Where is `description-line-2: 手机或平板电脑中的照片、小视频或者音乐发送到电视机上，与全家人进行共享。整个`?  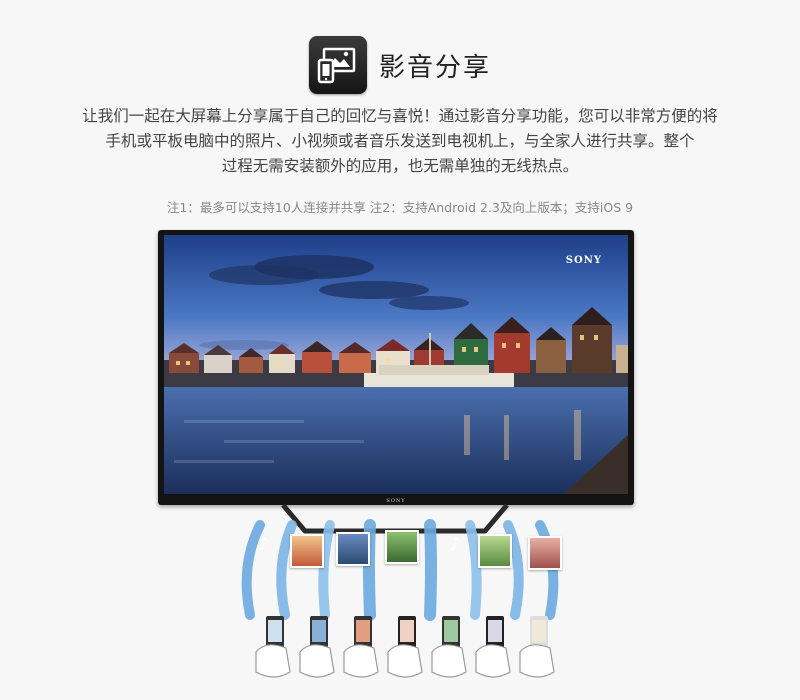
description-line-2: 手机或平板电脑中的照片、小视频或者音乐发送到电视机上，与全家人进行共享。整个 is located at coordinates (400, 141).